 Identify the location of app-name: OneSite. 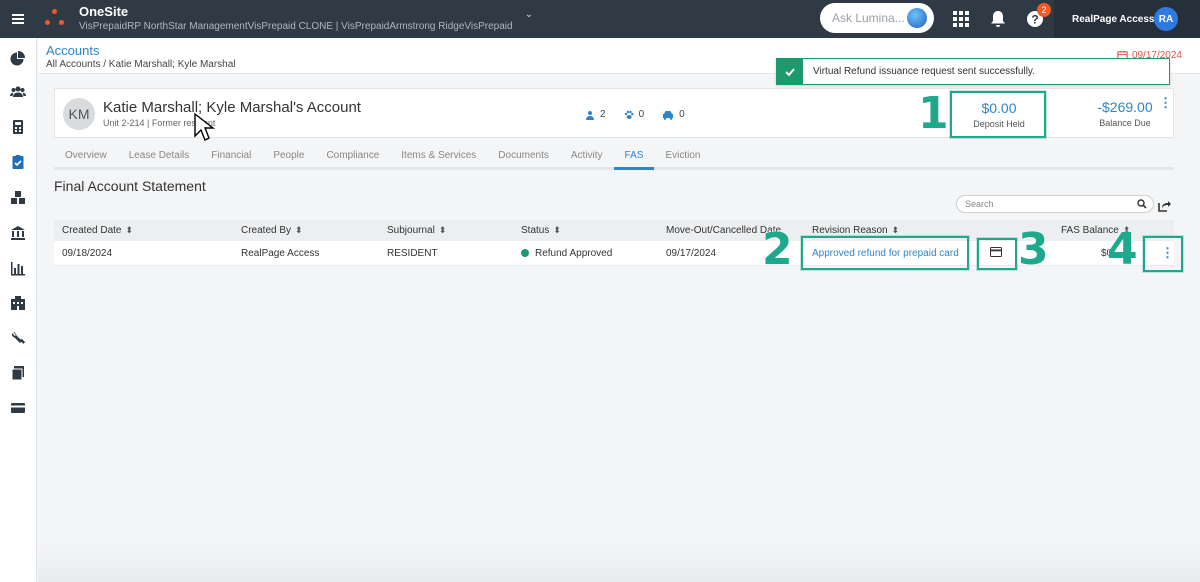
(104, 11).